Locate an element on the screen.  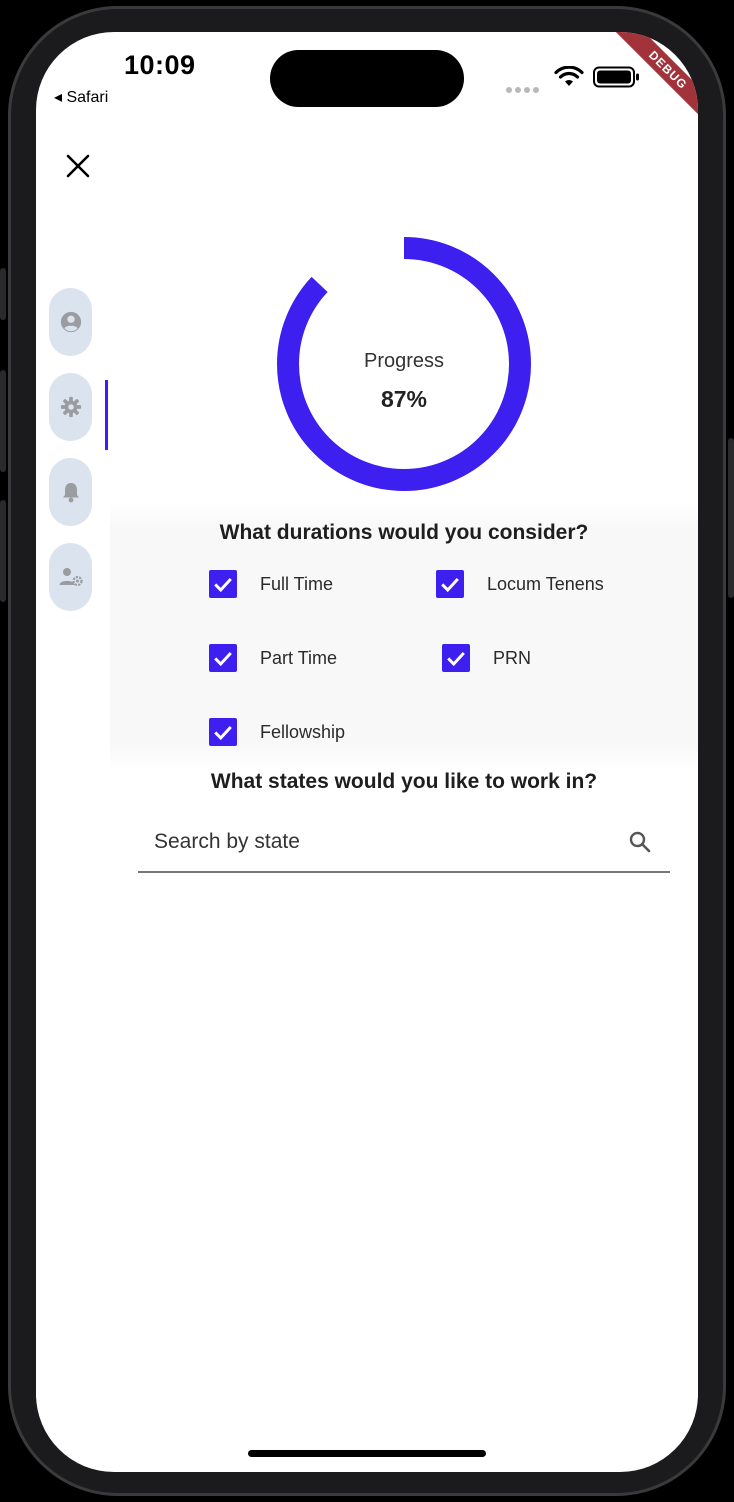
search-icon is located at coordinates (640, 842).